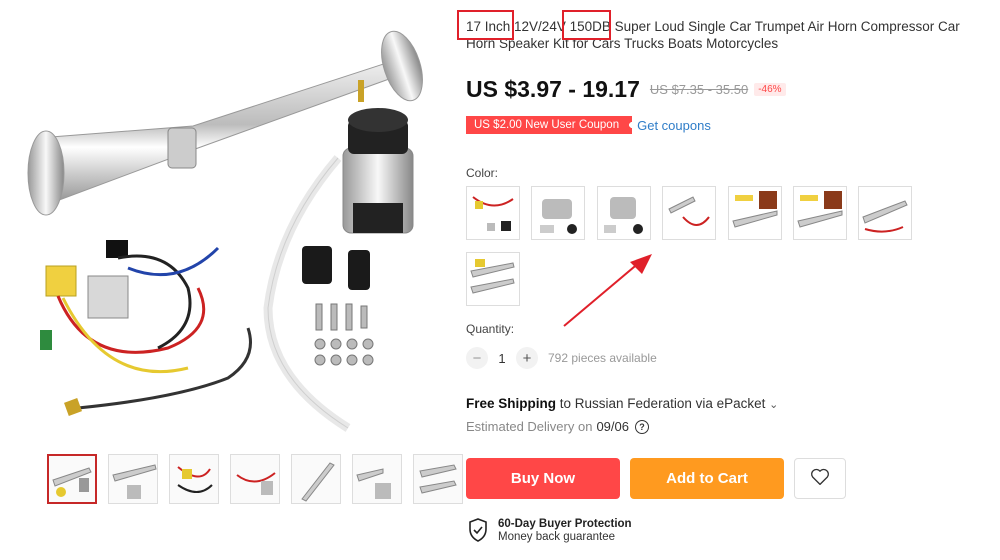 Image resolution: width=1000 pixels, height=560 pixels. I want to click on protection-subtitle: Money back guarantee, so click(556, 537).